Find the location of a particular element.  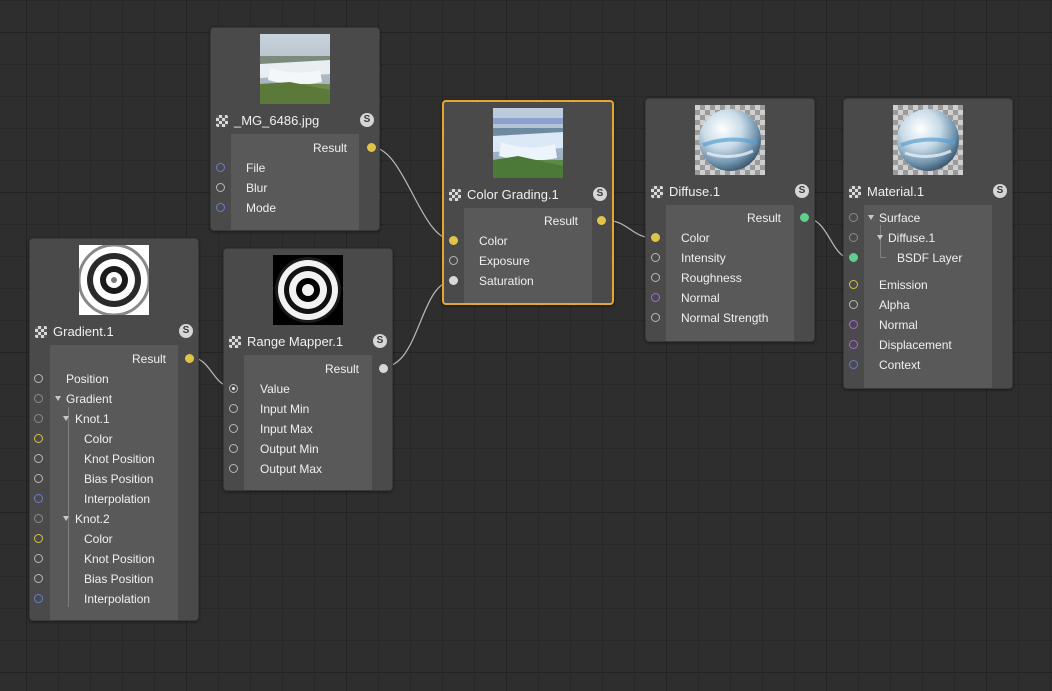

input-position: Position is located at coordinates (114, 379).